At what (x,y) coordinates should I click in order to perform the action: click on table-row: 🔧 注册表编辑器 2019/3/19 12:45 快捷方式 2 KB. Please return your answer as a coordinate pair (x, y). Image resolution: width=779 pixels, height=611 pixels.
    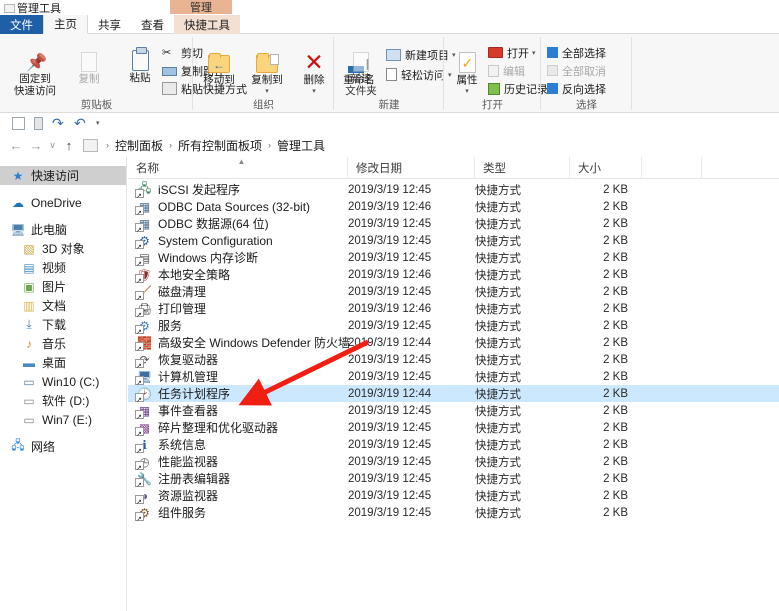
    Looking at the image, I should click on (453, 479).